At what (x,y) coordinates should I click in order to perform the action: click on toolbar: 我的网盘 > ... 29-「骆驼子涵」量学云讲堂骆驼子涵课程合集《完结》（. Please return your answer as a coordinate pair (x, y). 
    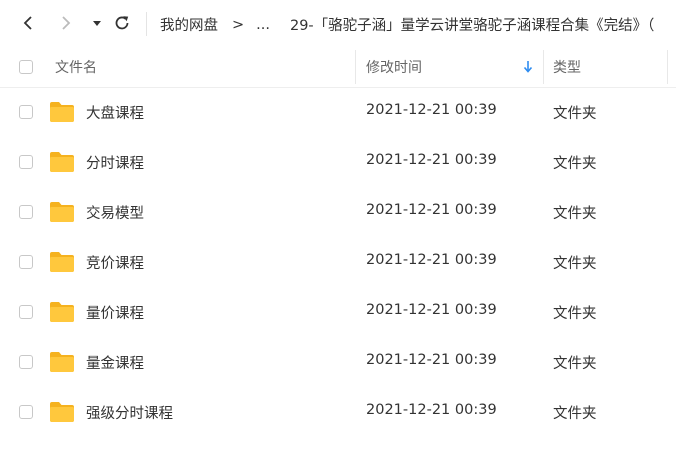
    Looking at the image, I should click on (338, 23).